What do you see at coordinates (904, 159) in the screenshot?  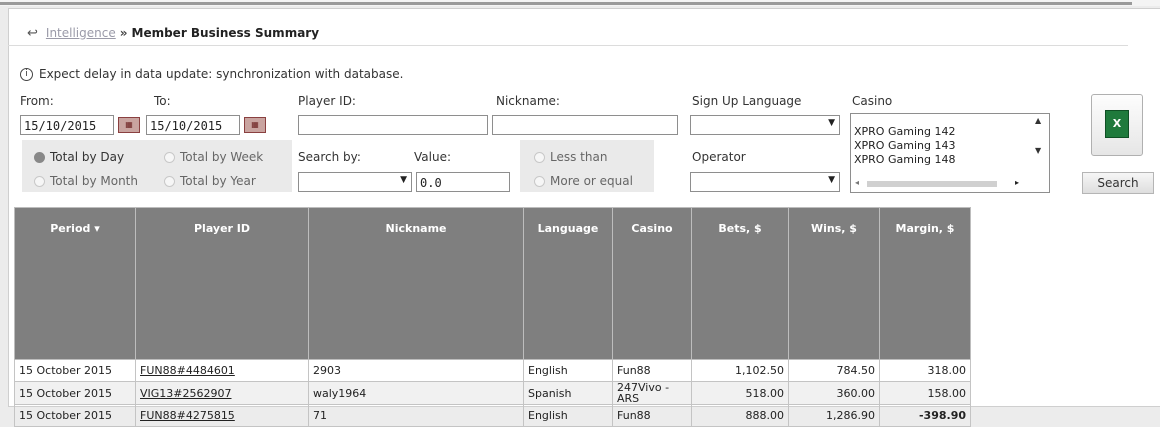 I see `casino-option: XPRO Gaming 148` at bounding box center [904, 159].